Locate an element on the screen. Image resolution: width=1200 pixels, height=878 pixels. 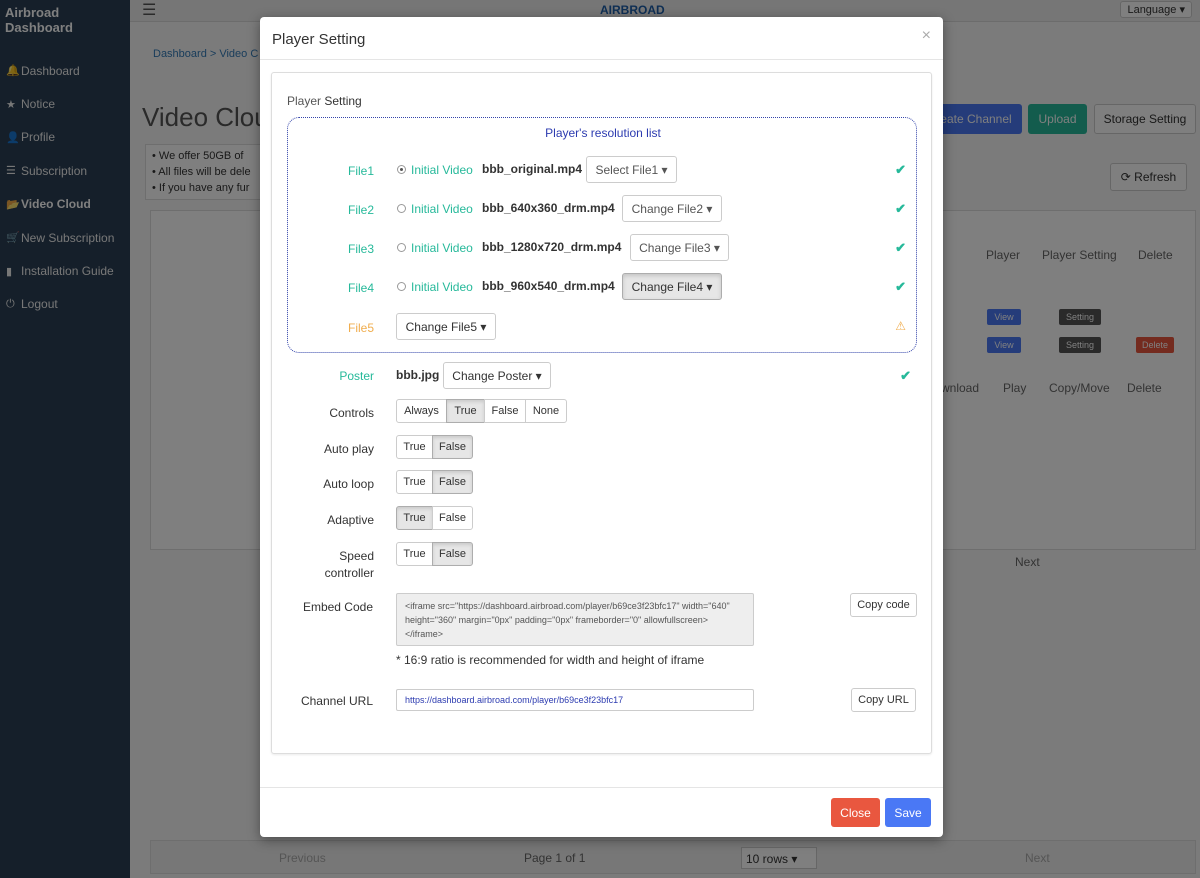
adaptive-true-option: True is located at coordinates (414, 518).